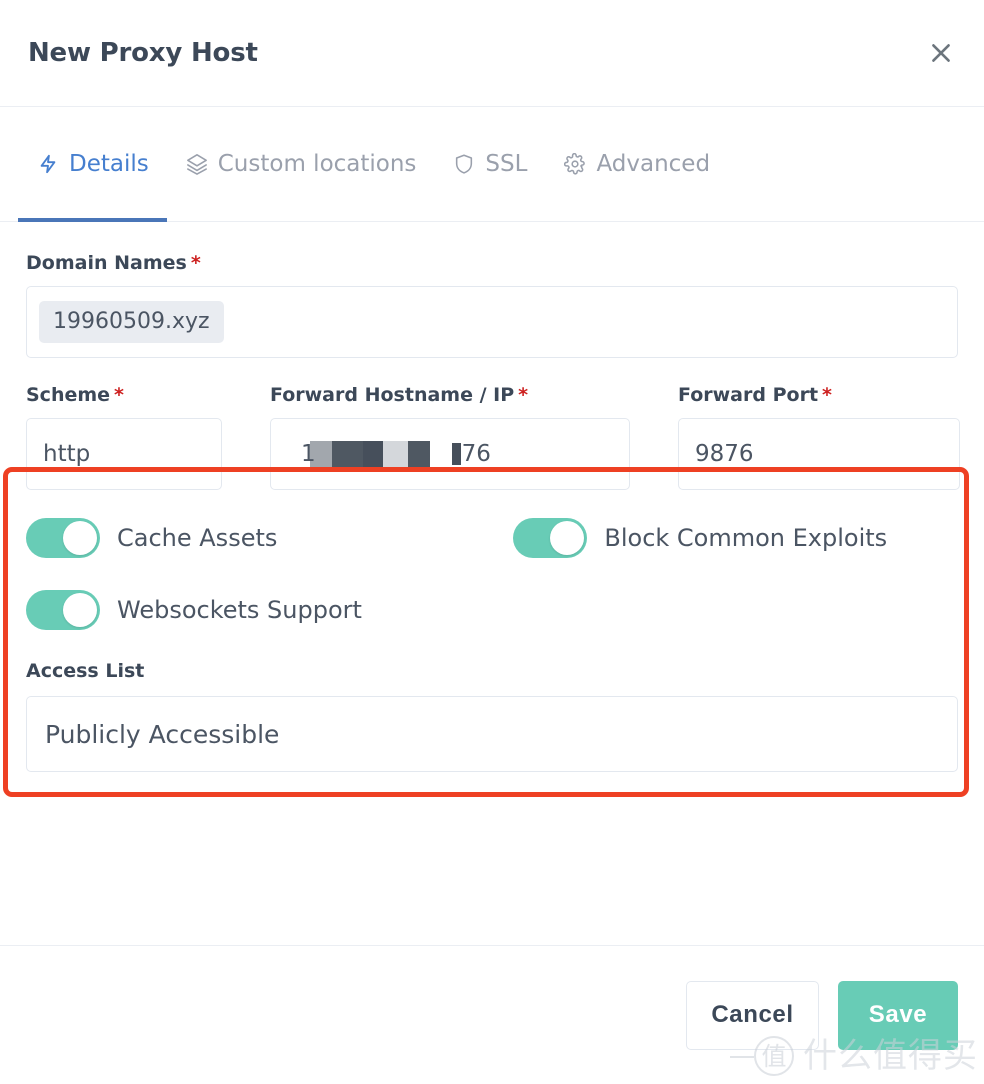  Describe the element at coordinates (492, 734) in the screenshot. I see `access-list-select: Publicly Accessible` at that location.